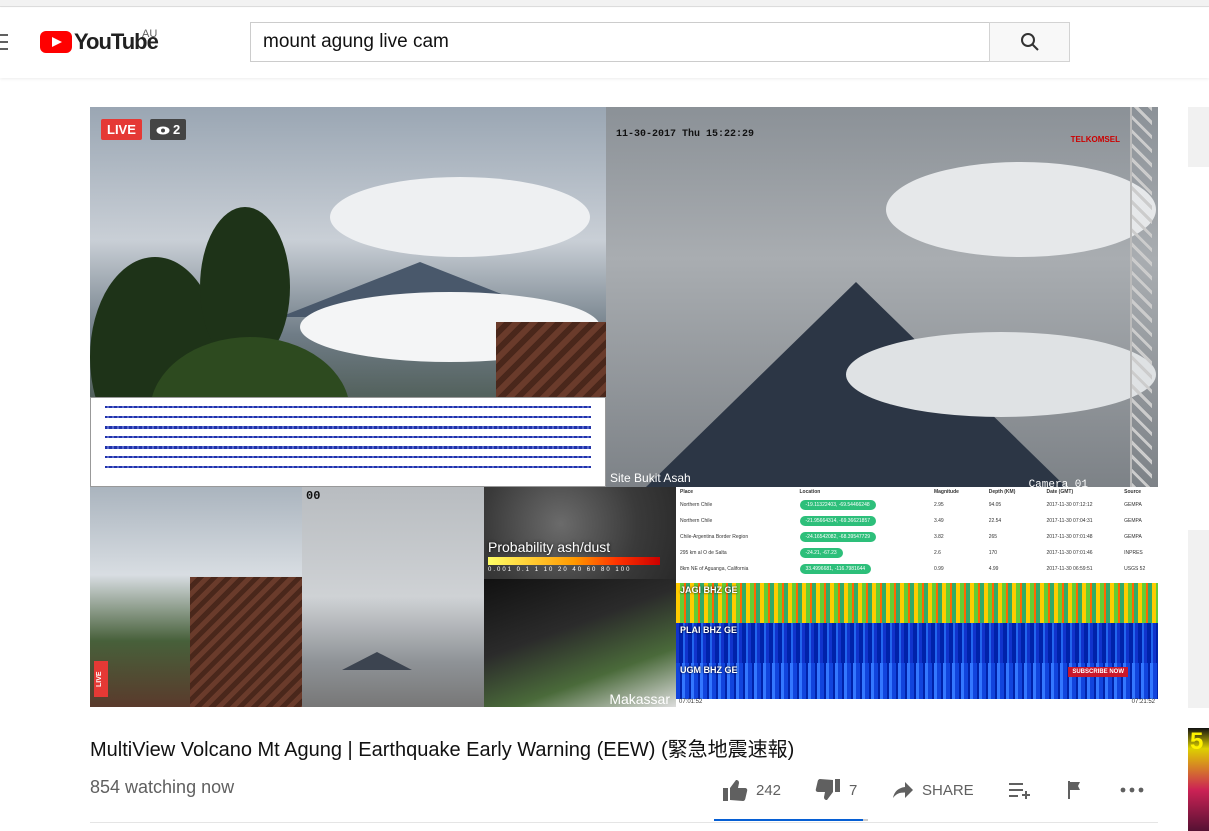 The width and height of the screenshot is (1209, 831). Describe the element at coordinates (99, 41) in the screenshot. I see `youtube-logo: YouTube` at that location.